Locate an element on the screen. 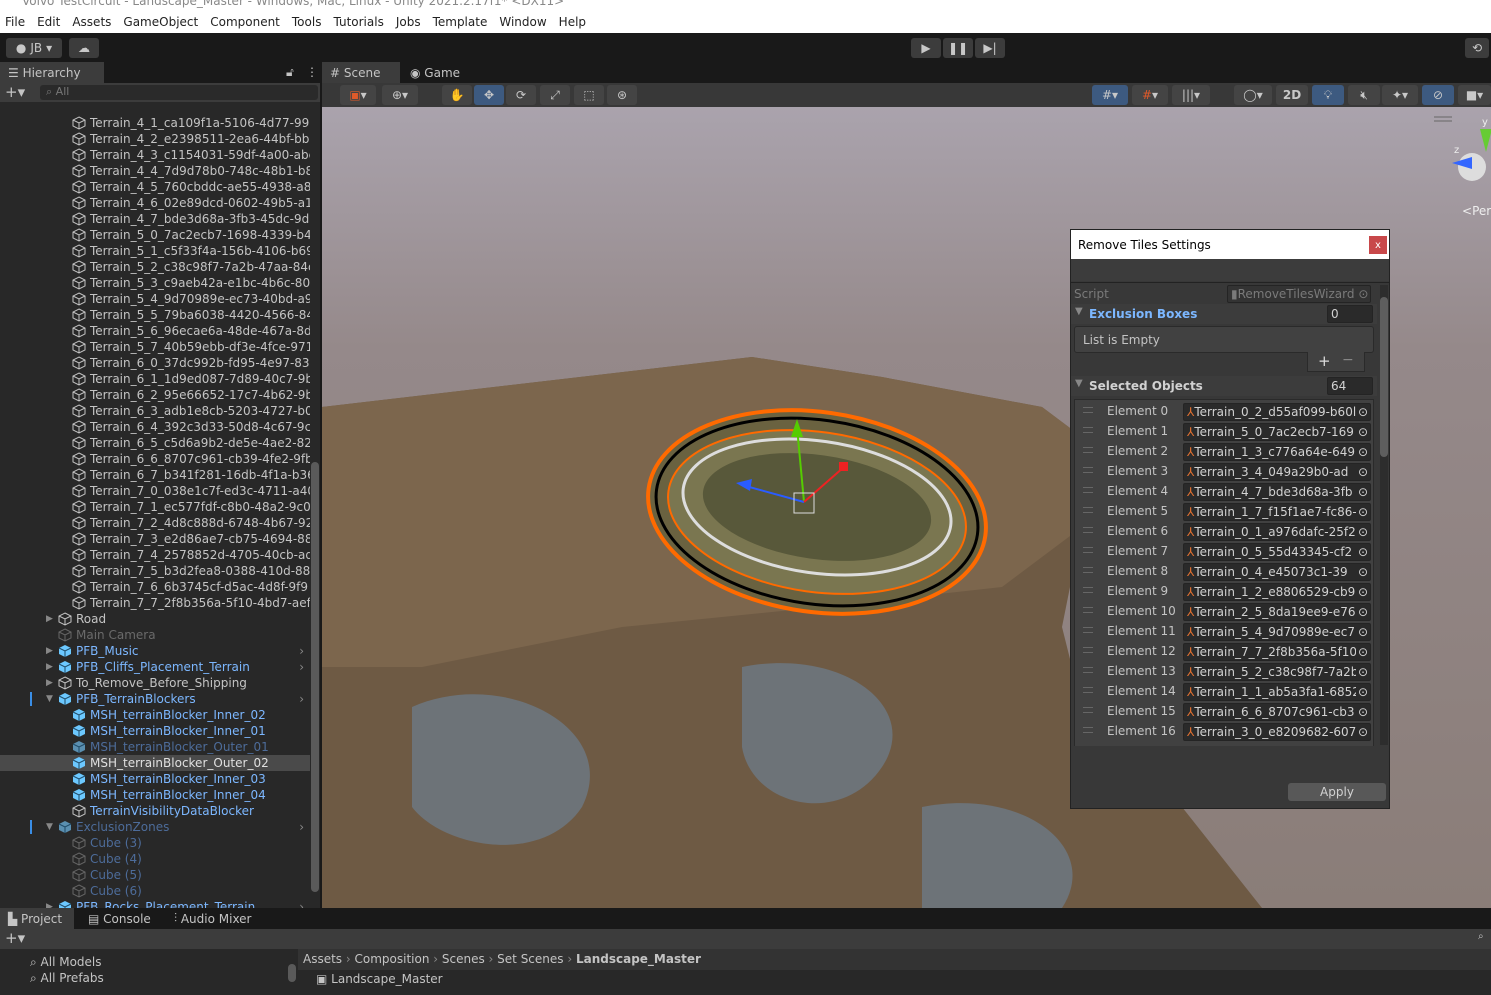 The width and height of the screenshot is (1491, 995). audio-icon: 🔇︎ is located at coordinates (1364, 95).